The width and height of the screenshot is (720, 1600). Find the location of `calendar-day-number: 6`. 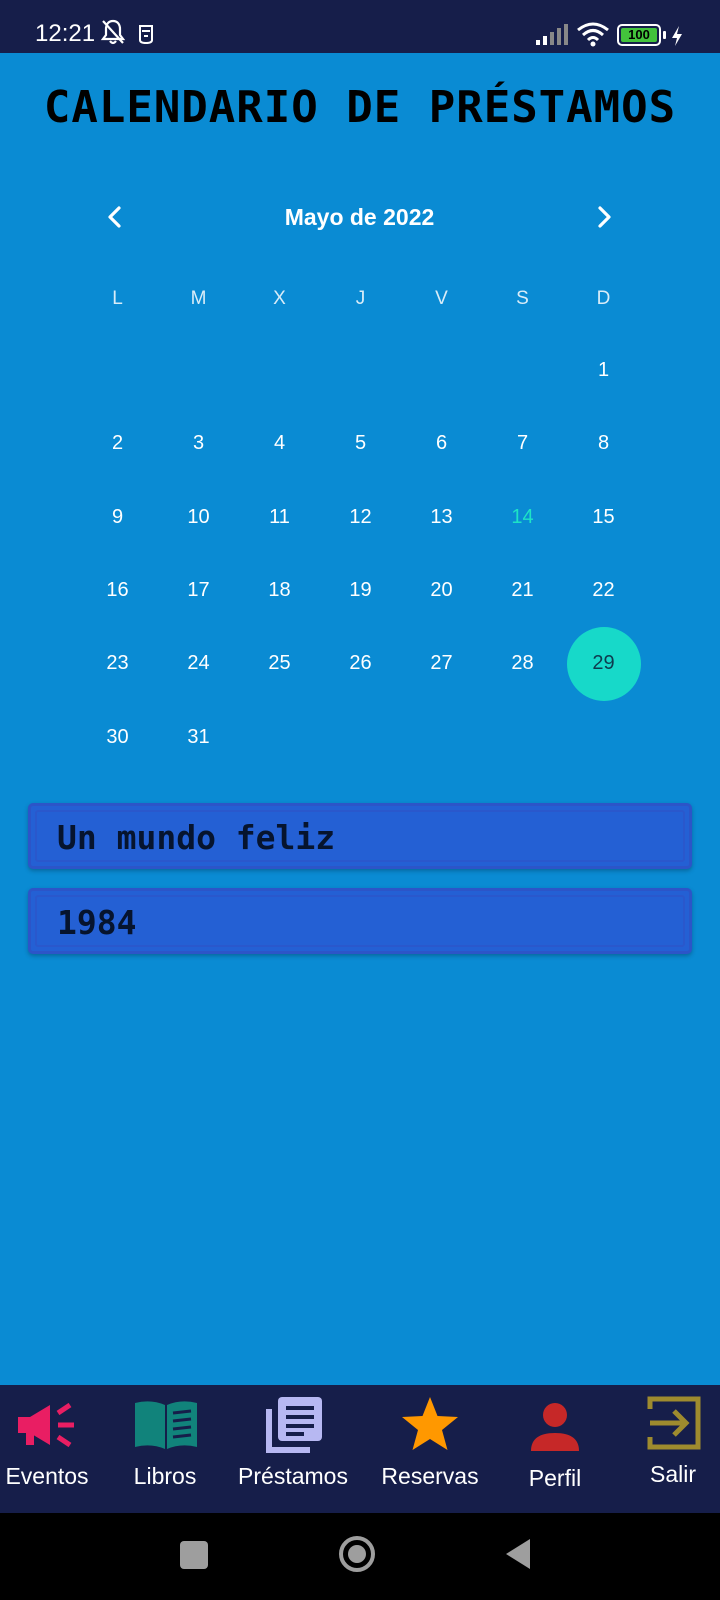

calendar-day-number: 6 is located at coordinates (441, 443).